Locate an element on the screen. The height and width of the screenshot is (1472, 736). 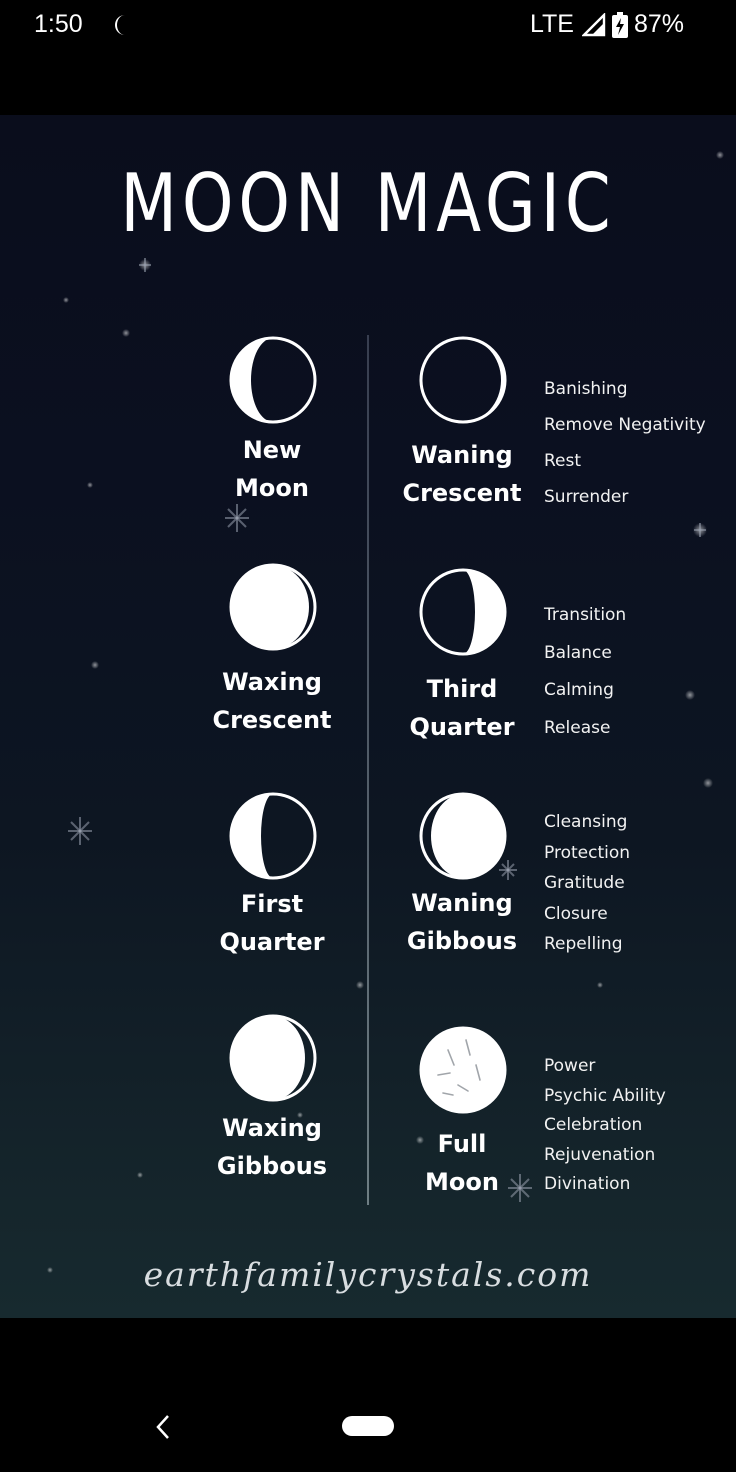
clock: 1:50 is located at coordinates (58, 24).